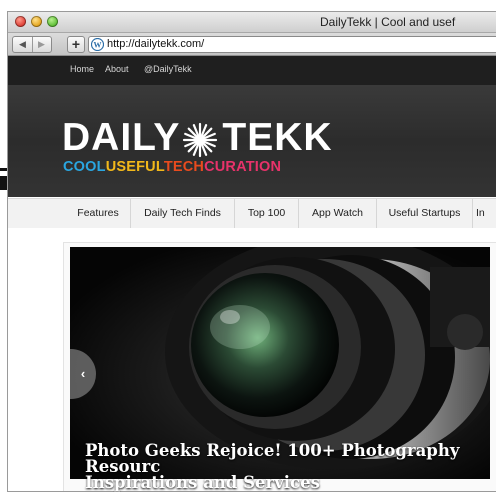 The height and width of the screenshot is (492, 496). I want to click on window-title: DailyTekk | Cool and usef, so click(388, 22).